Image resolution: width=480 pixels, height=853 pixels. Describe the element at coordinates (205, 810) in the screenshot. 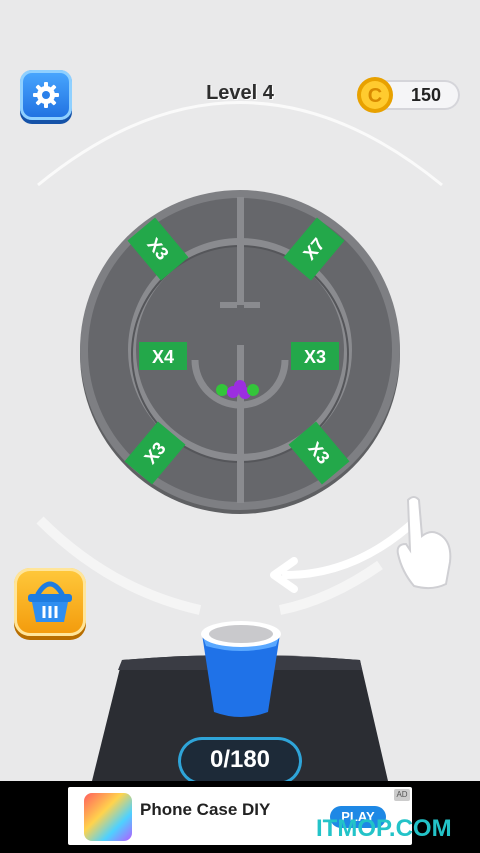

I see `ad-title: Phone Case DIY` at that location.